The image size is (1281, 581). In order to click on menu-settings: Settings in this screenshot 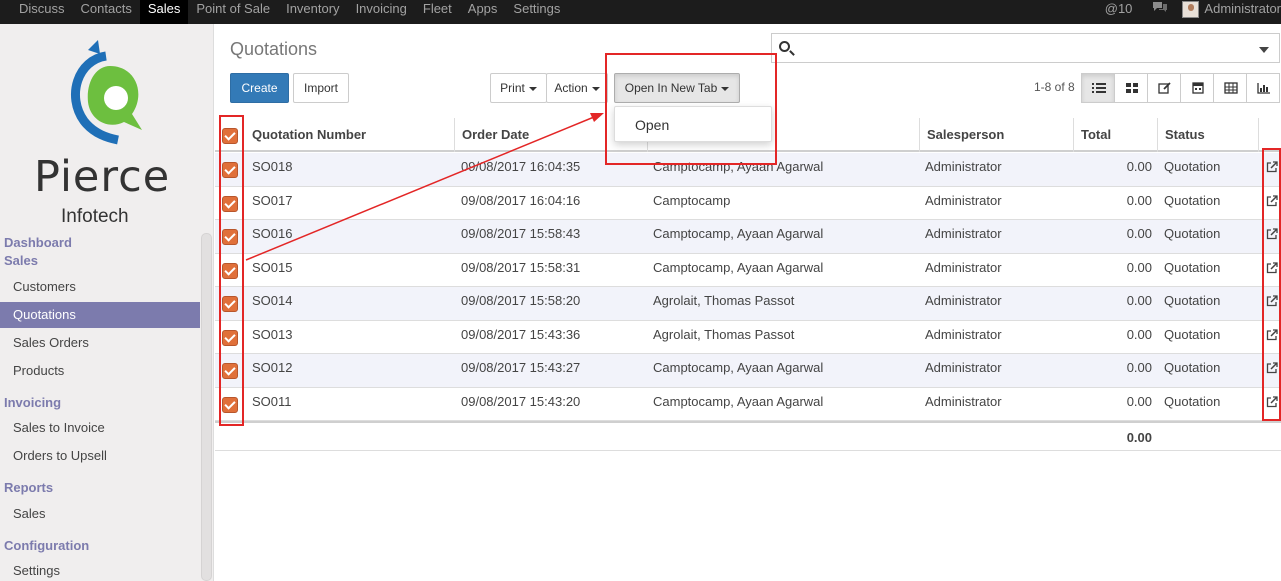, I will do `click(536, 12)`.